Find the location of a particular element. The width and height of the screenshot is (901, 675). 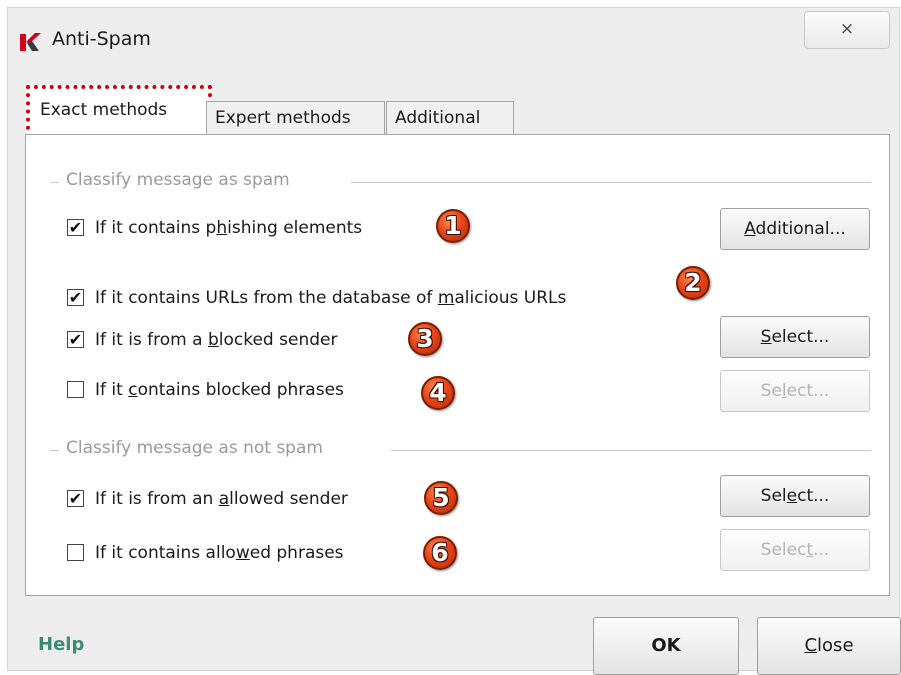

group-title-spam: Classify message as spam is located at coordinates (178, 180).